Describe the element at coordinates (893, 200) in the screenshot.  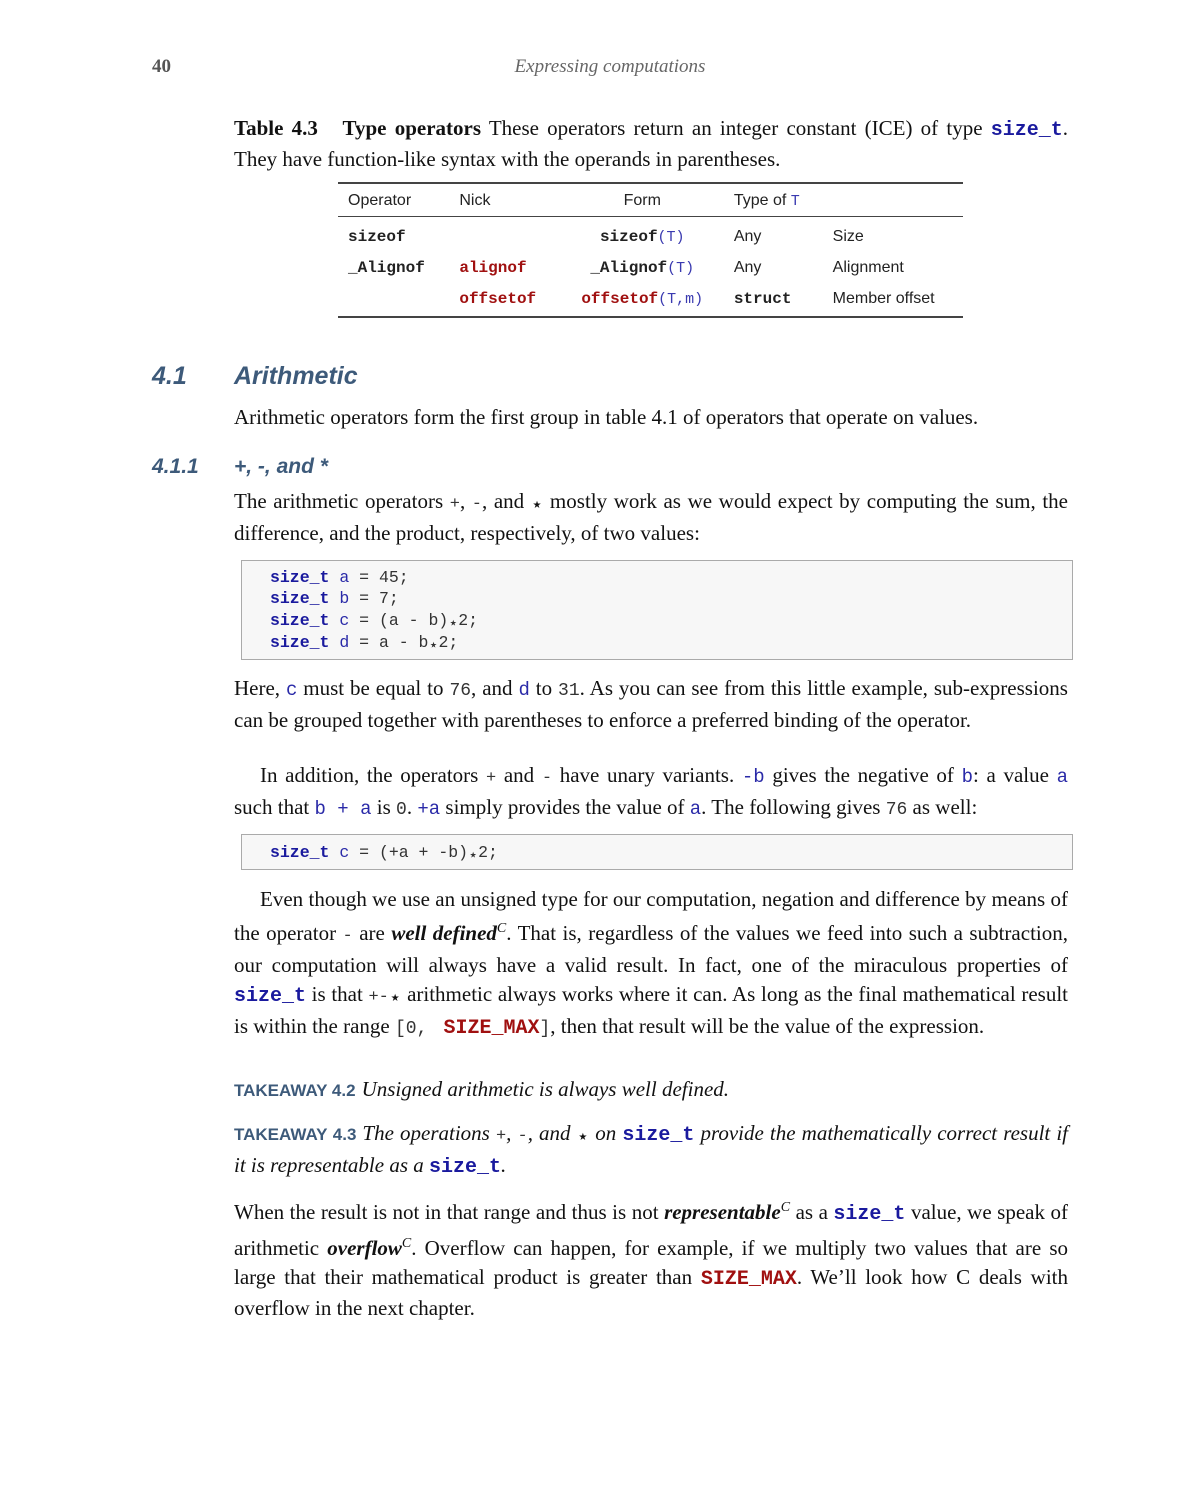
I see `col-header-description` at that location.